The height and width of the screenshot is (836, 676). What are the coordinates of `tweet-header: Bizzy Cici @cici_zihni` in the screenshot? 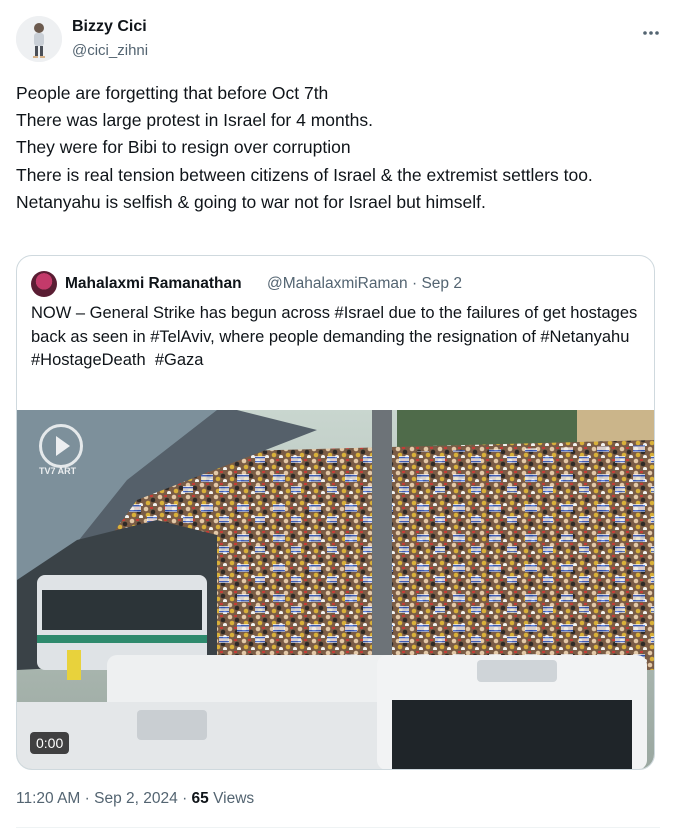 It's located at (338, 39).